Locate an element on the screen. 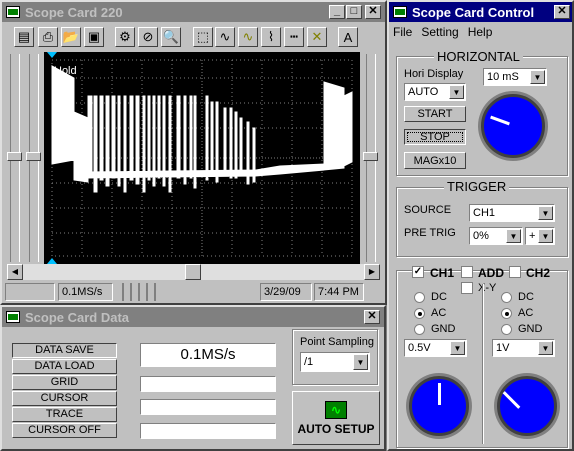 The width and height of the screenshot is (574, 451). add-checkbox is located at coordinates (467, 272).